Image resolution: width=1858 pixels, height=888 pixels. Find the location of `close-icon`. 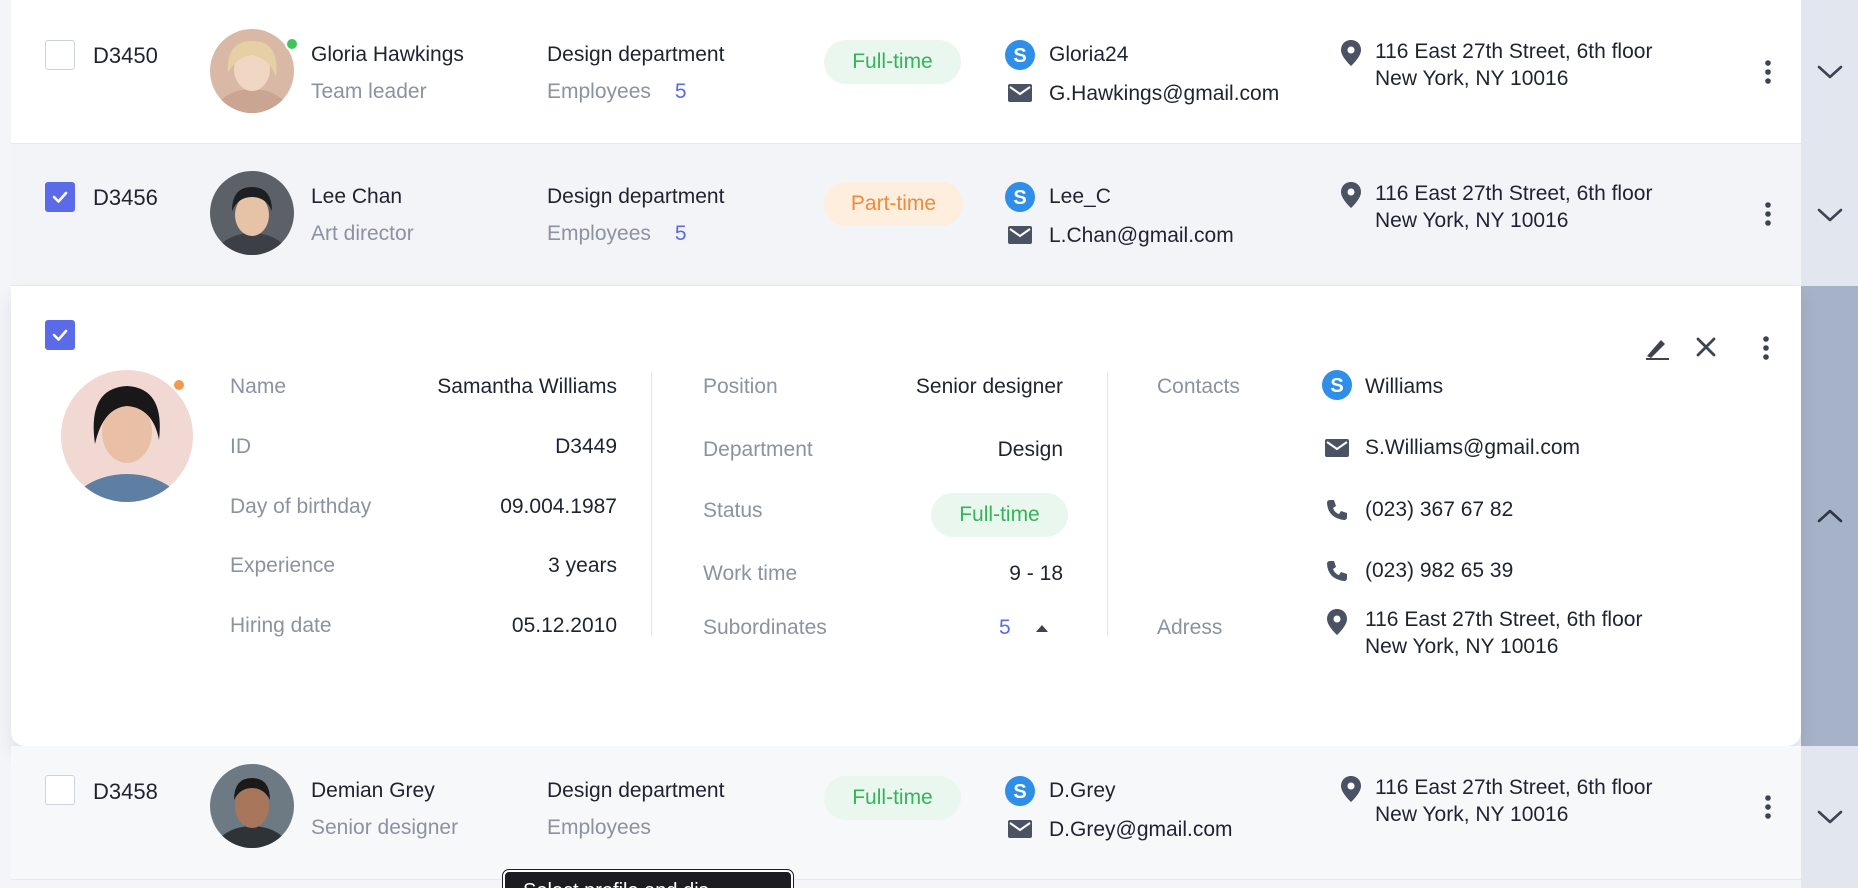

close-icon is located at coordinates (1706, 347).